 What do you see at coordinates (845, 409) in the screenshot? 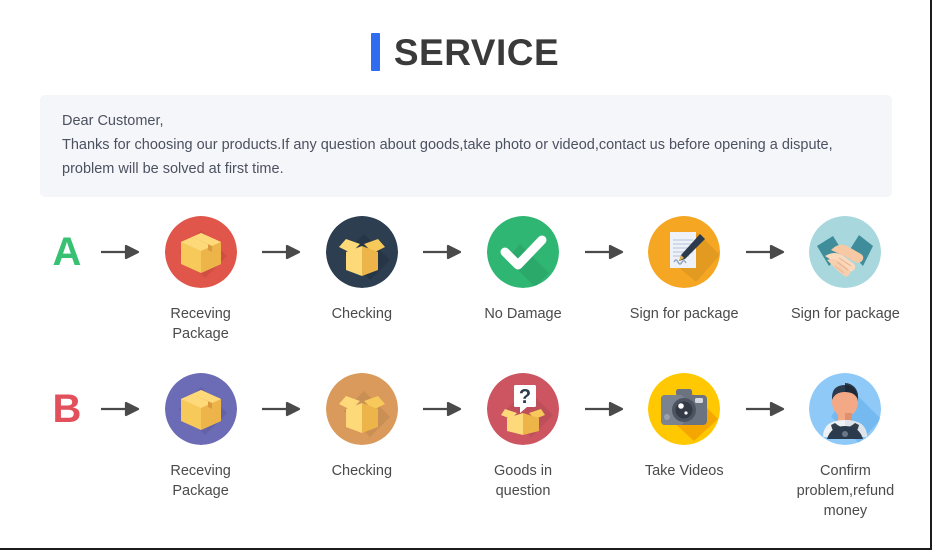
I see `person-icon` at bounding box center [845, 409].